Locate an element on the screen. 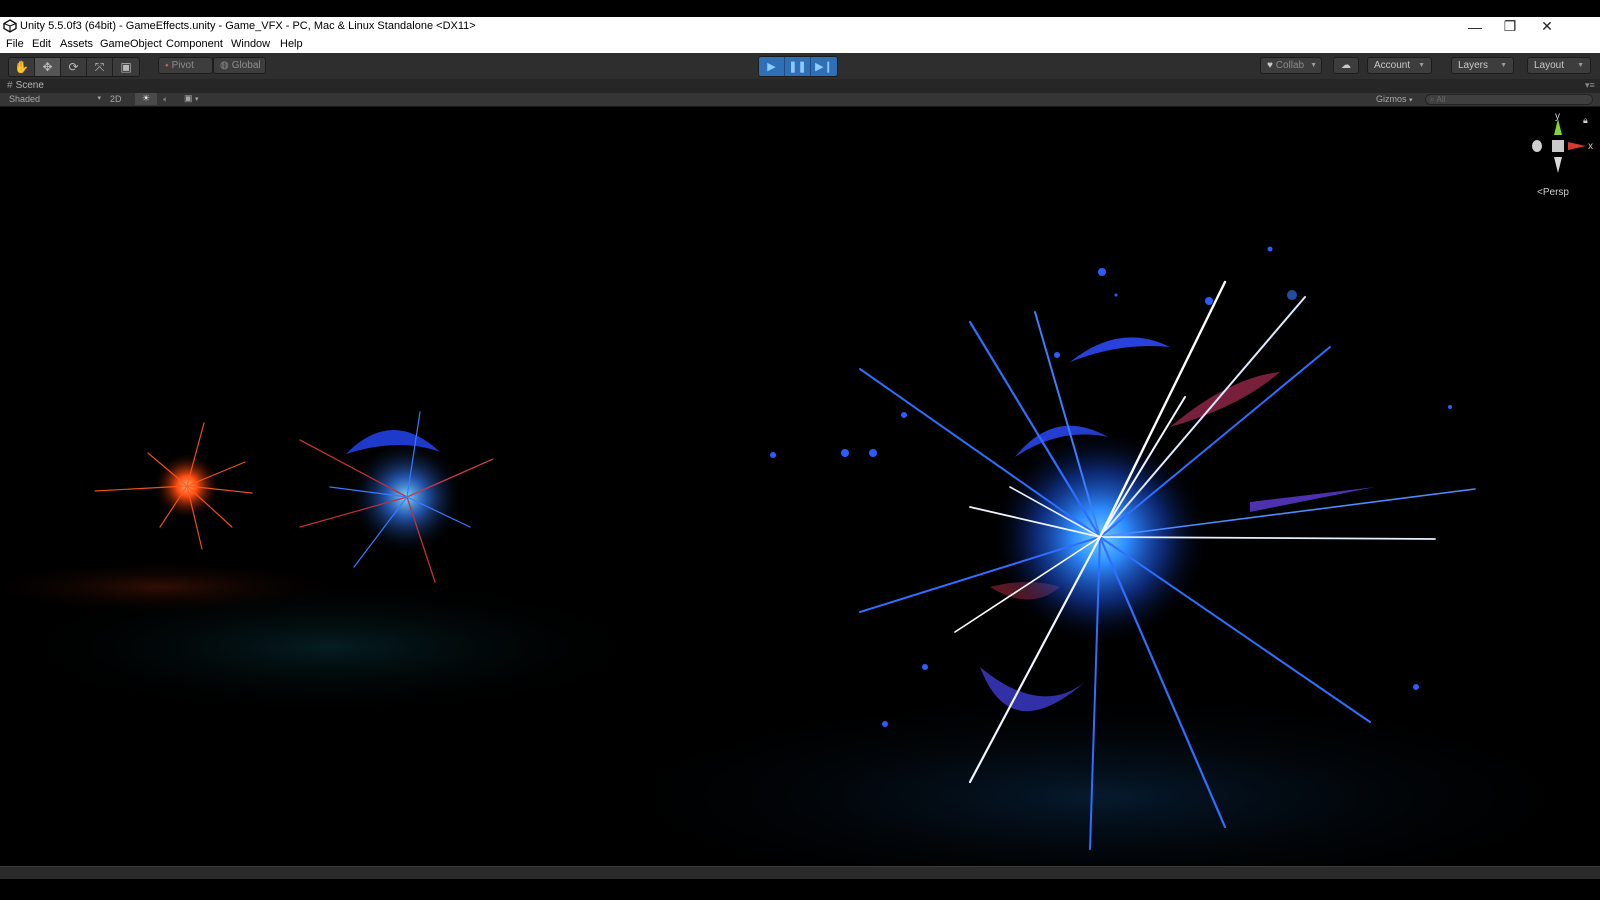 This screenshot has height=900, width=1600. restore-button: ❐ is located at coordinates (1510, 26).